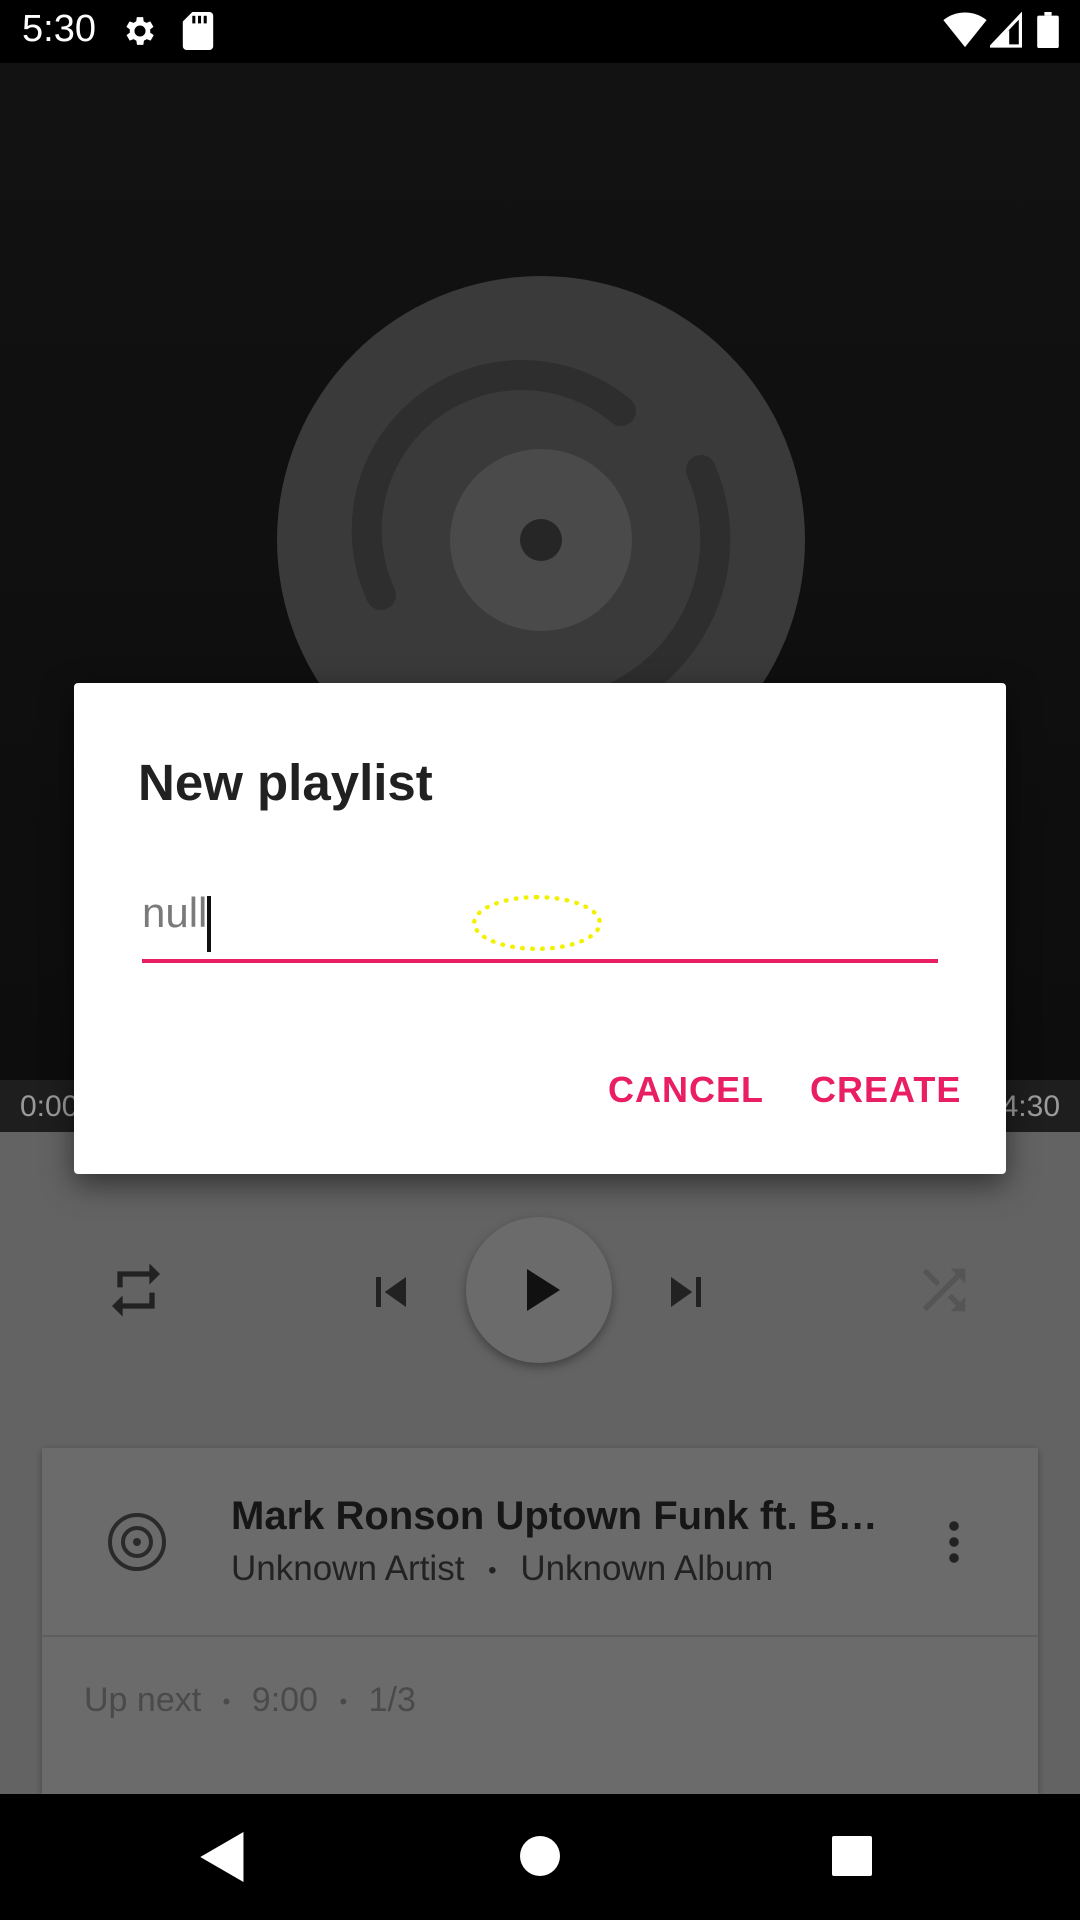 The image size is (1080, 1920). What do you see at coordinates (543, 1290) in the screenshot?
I see `play-icon` at bounding box center [543, 1290].